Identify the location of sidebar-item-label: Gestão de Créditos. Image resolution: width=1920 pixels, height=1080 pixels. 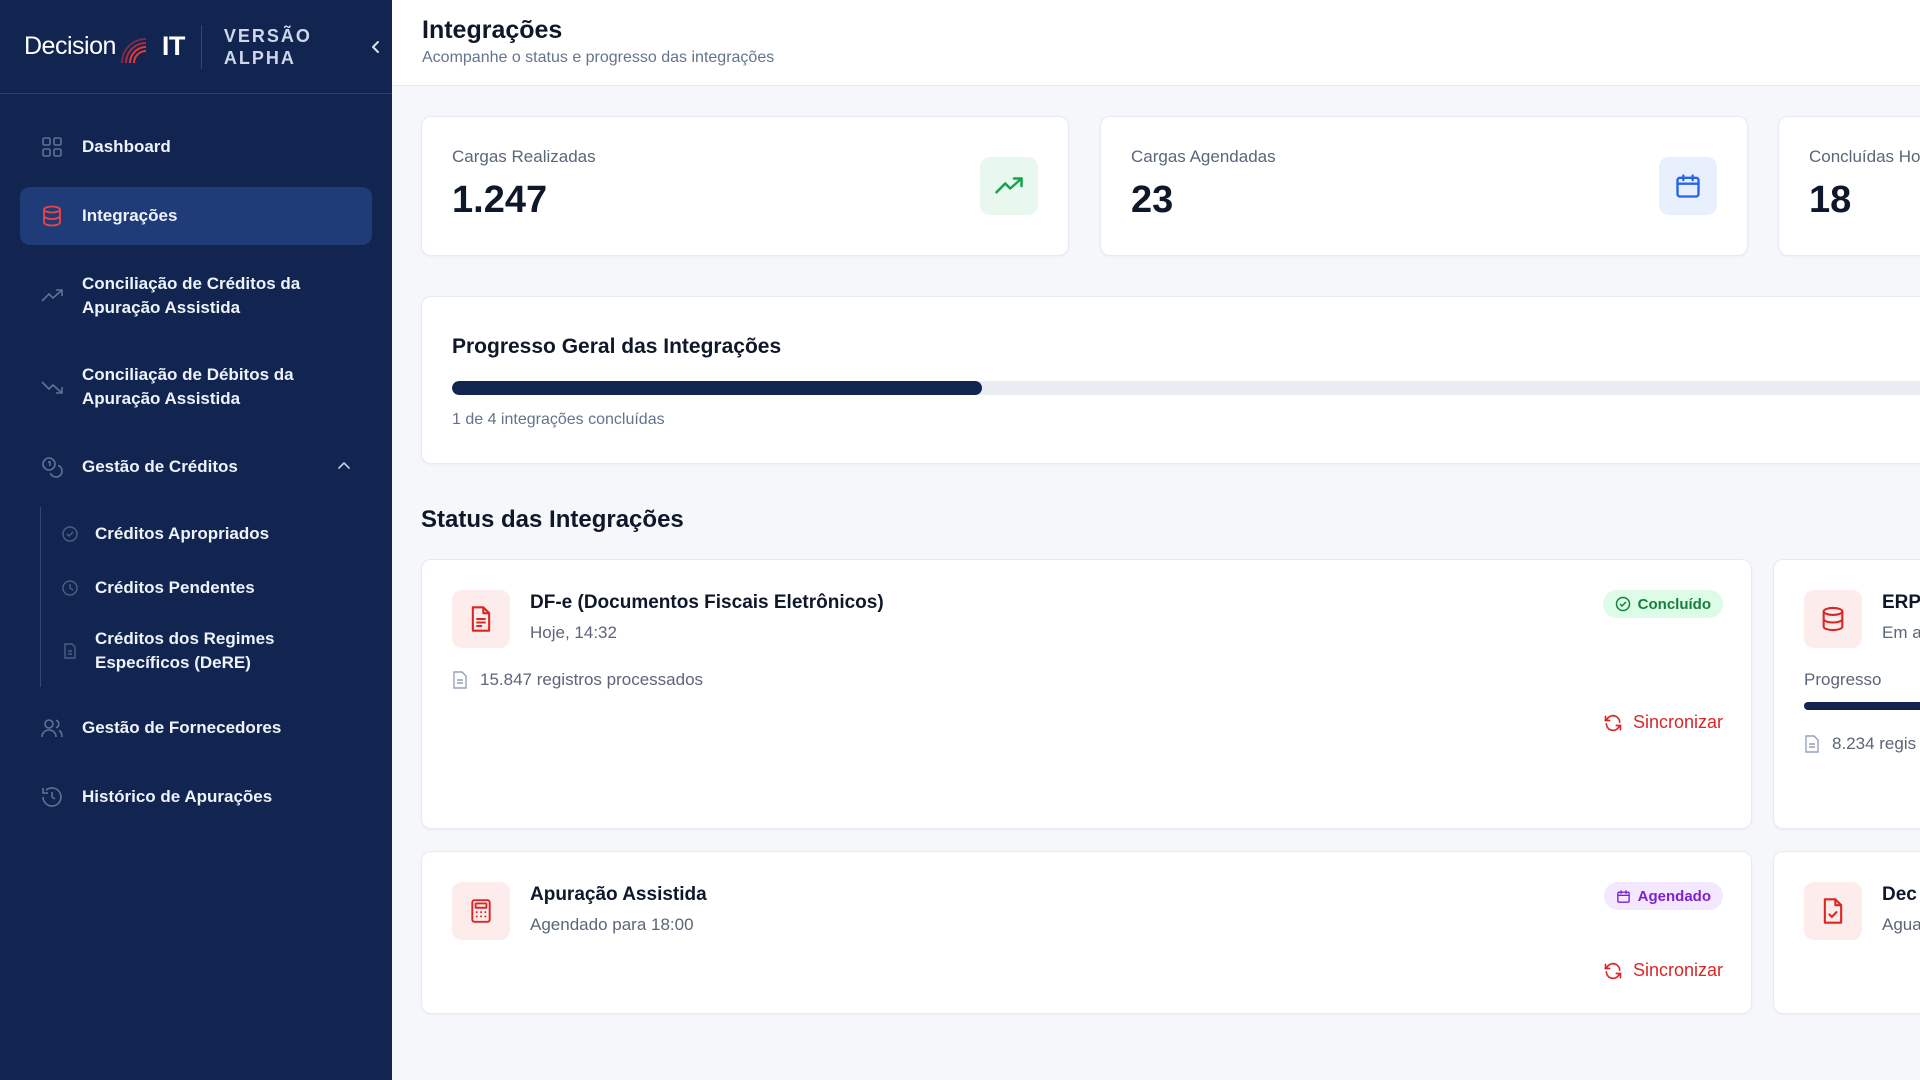
(160, 466).